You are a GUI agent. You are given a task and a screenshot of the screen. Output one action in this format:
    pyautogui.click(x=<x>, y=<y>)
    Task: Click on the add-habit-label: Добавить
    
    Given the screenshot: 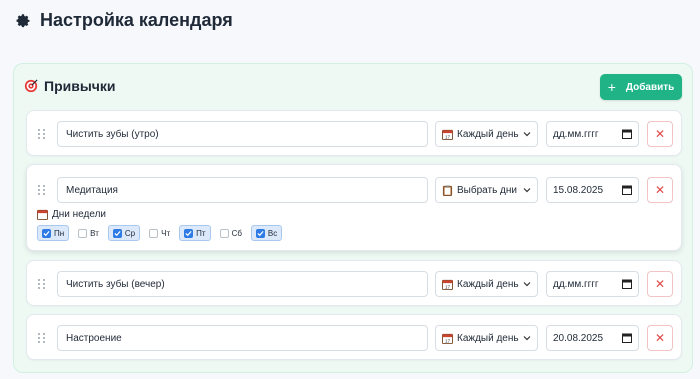 What is the action you would take?
    pyautogui.click(x=650, y=87)
    